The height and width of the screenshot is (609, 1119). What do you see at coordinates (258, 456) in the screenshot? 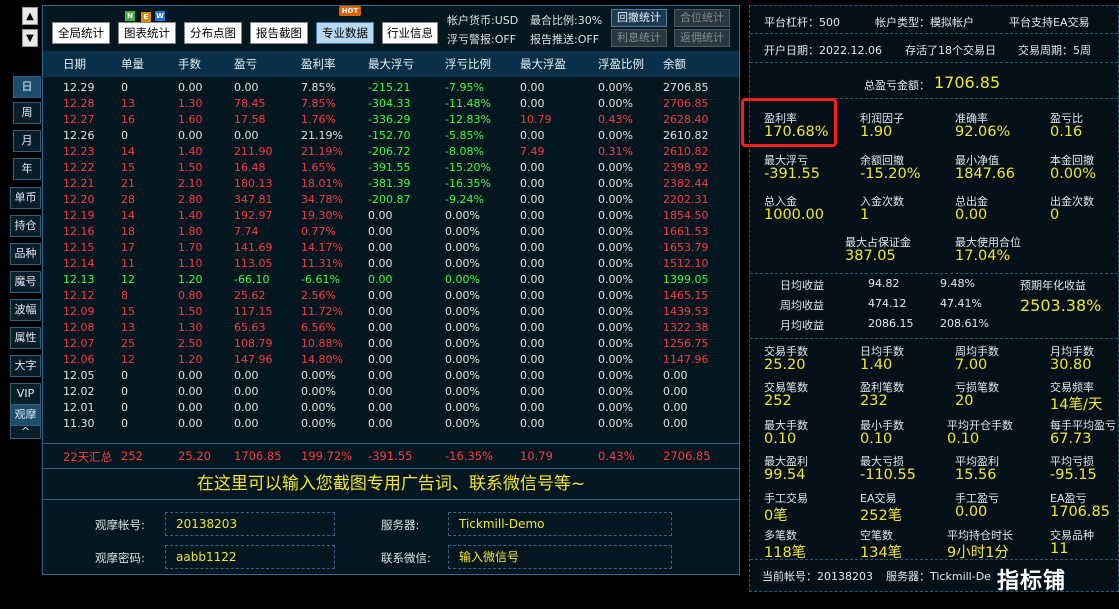
I see `summary-cell: 1706.85` at bounding box center [258, 456].